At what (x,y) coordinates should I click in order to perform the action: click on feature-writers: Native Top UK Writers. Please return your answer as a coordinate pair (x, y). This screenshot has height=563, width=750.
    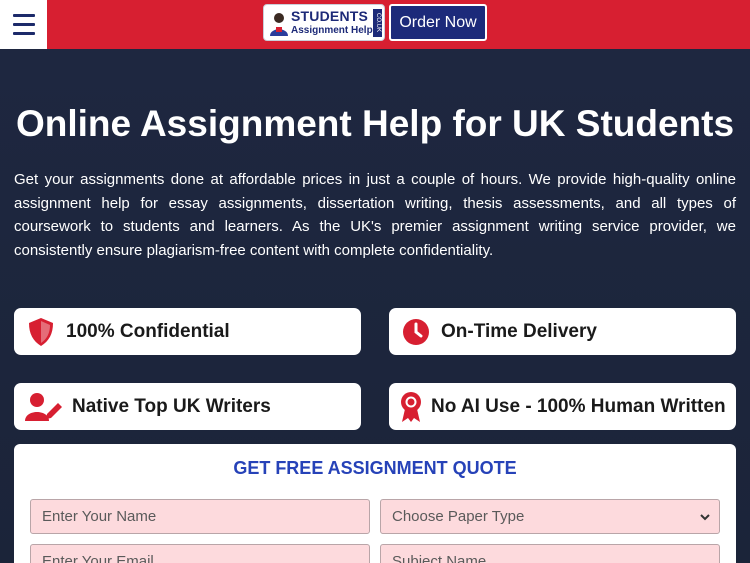
    Looking at the image, I should click on (187, 406).